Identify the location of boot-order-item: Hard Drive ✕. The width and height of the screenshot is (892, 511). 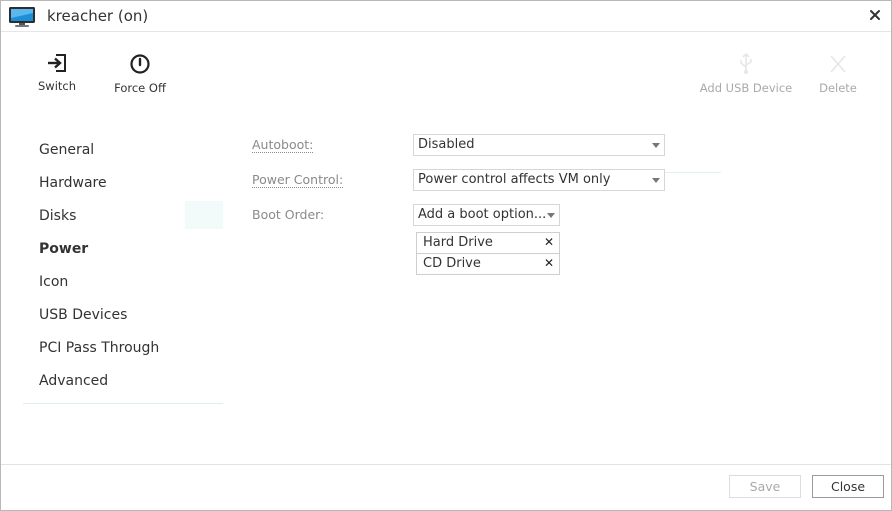
(488, 243).